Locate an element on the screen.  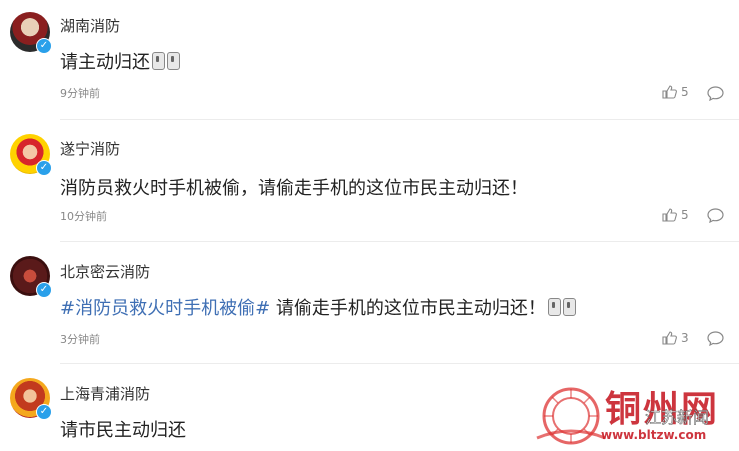
comment-text: 请主动归还 is located at coordinates (120, 61).